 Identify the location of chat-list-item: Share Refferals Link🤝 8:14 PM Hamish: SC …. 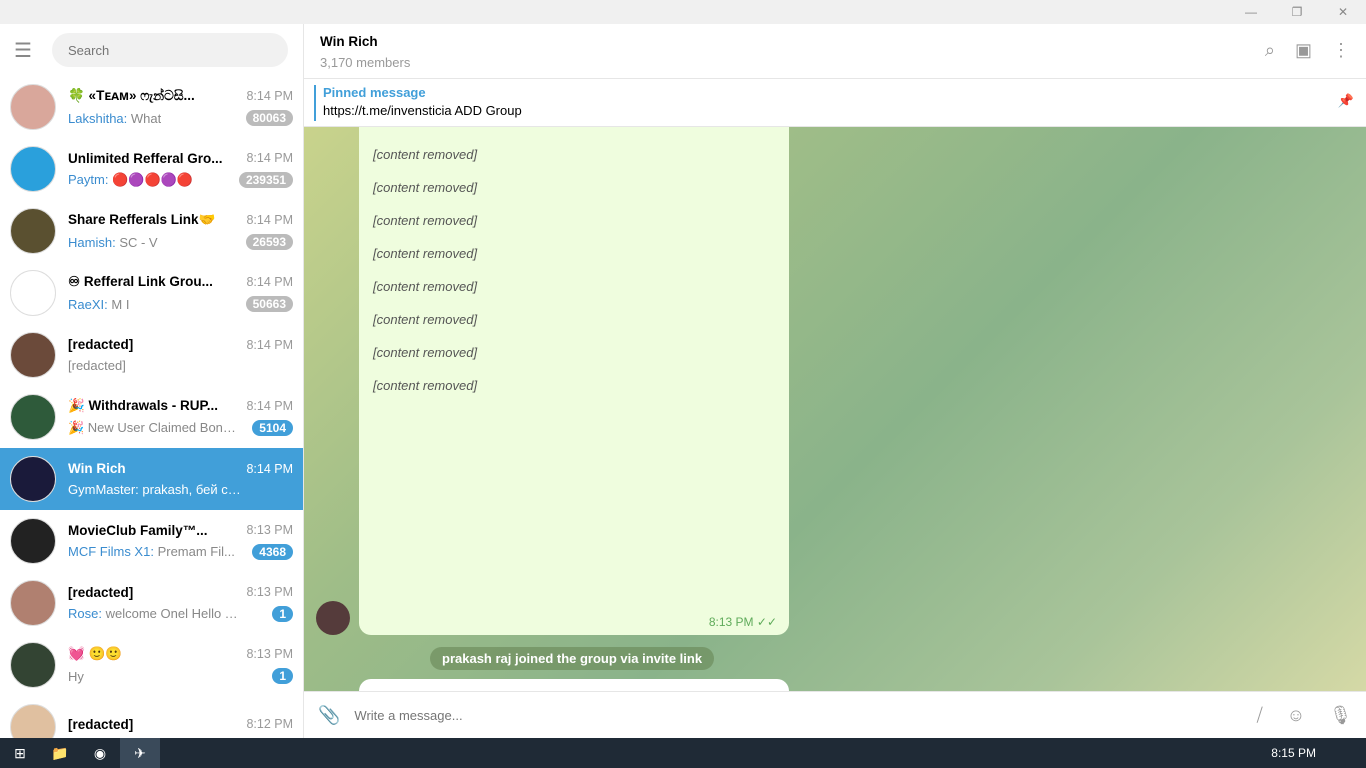
(151, 231).